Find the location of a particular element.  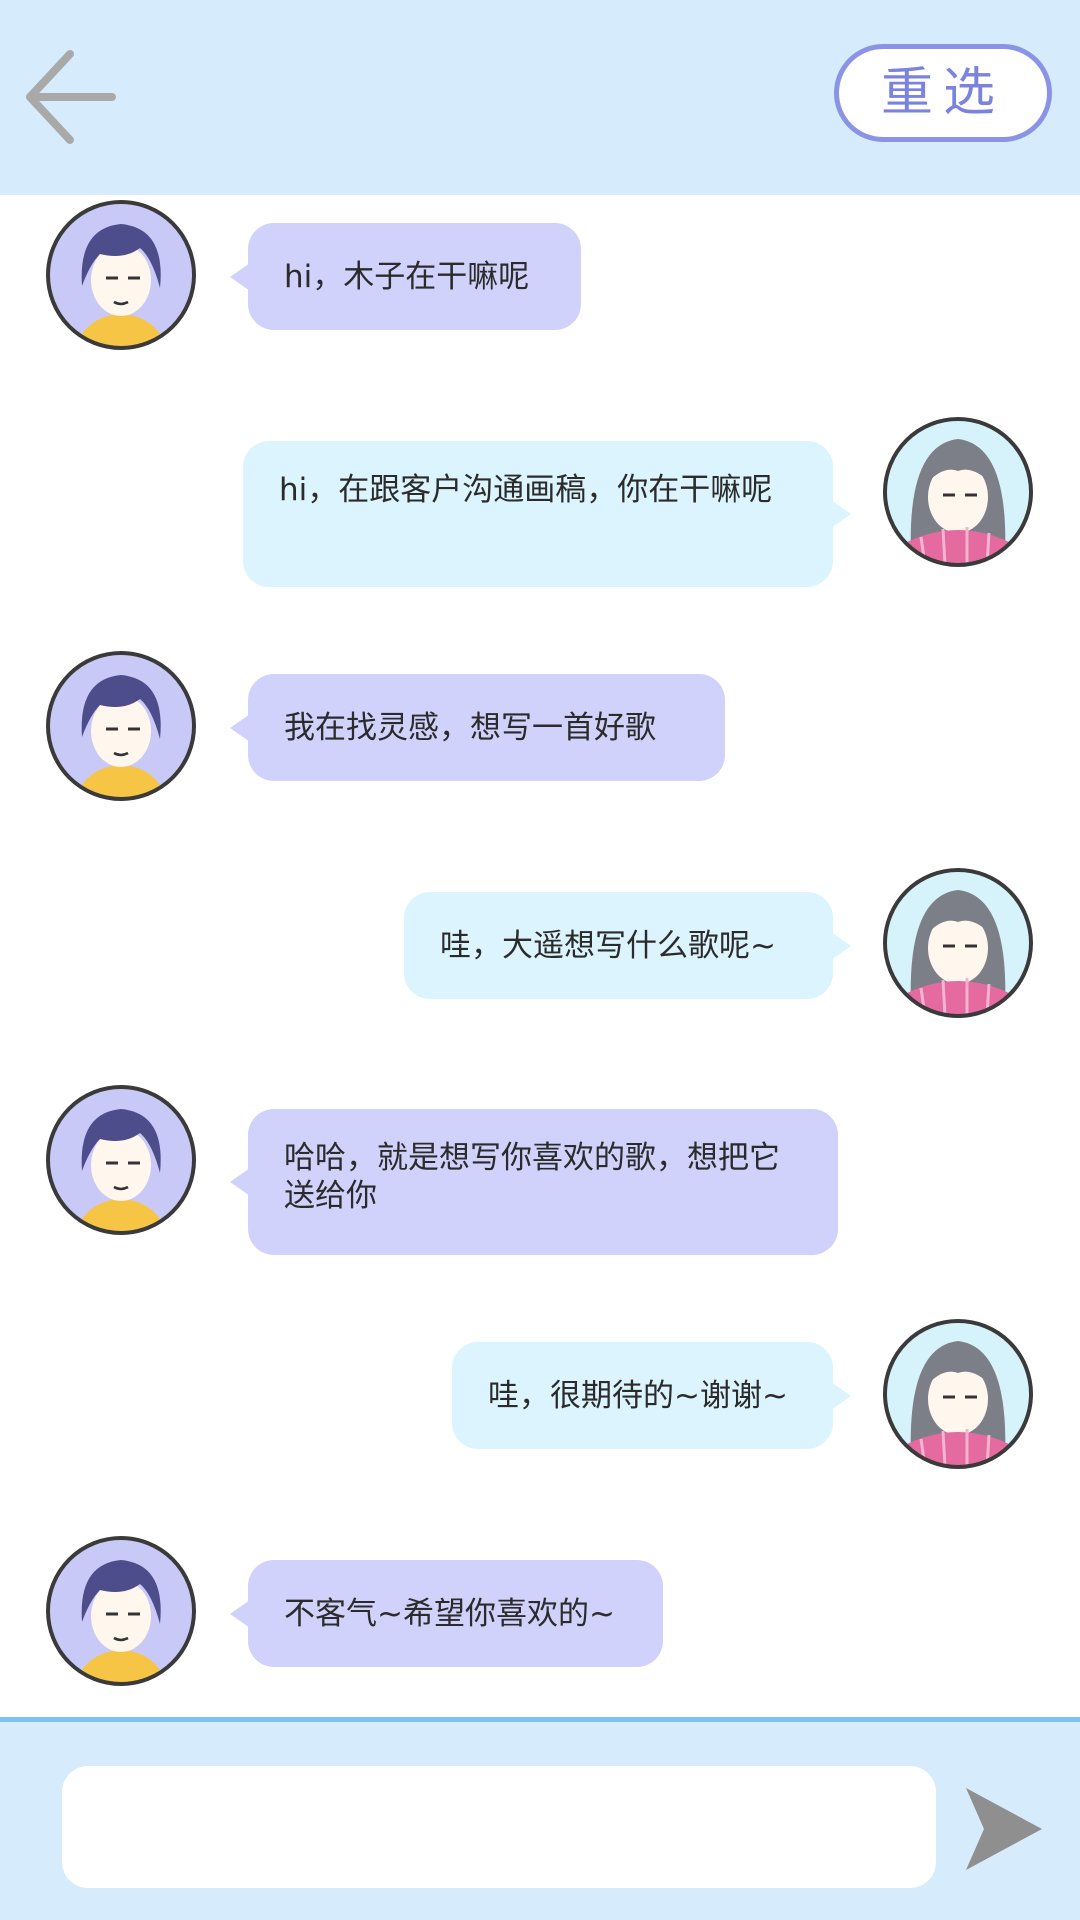

input-bar is located at coordinates (540, 1818).